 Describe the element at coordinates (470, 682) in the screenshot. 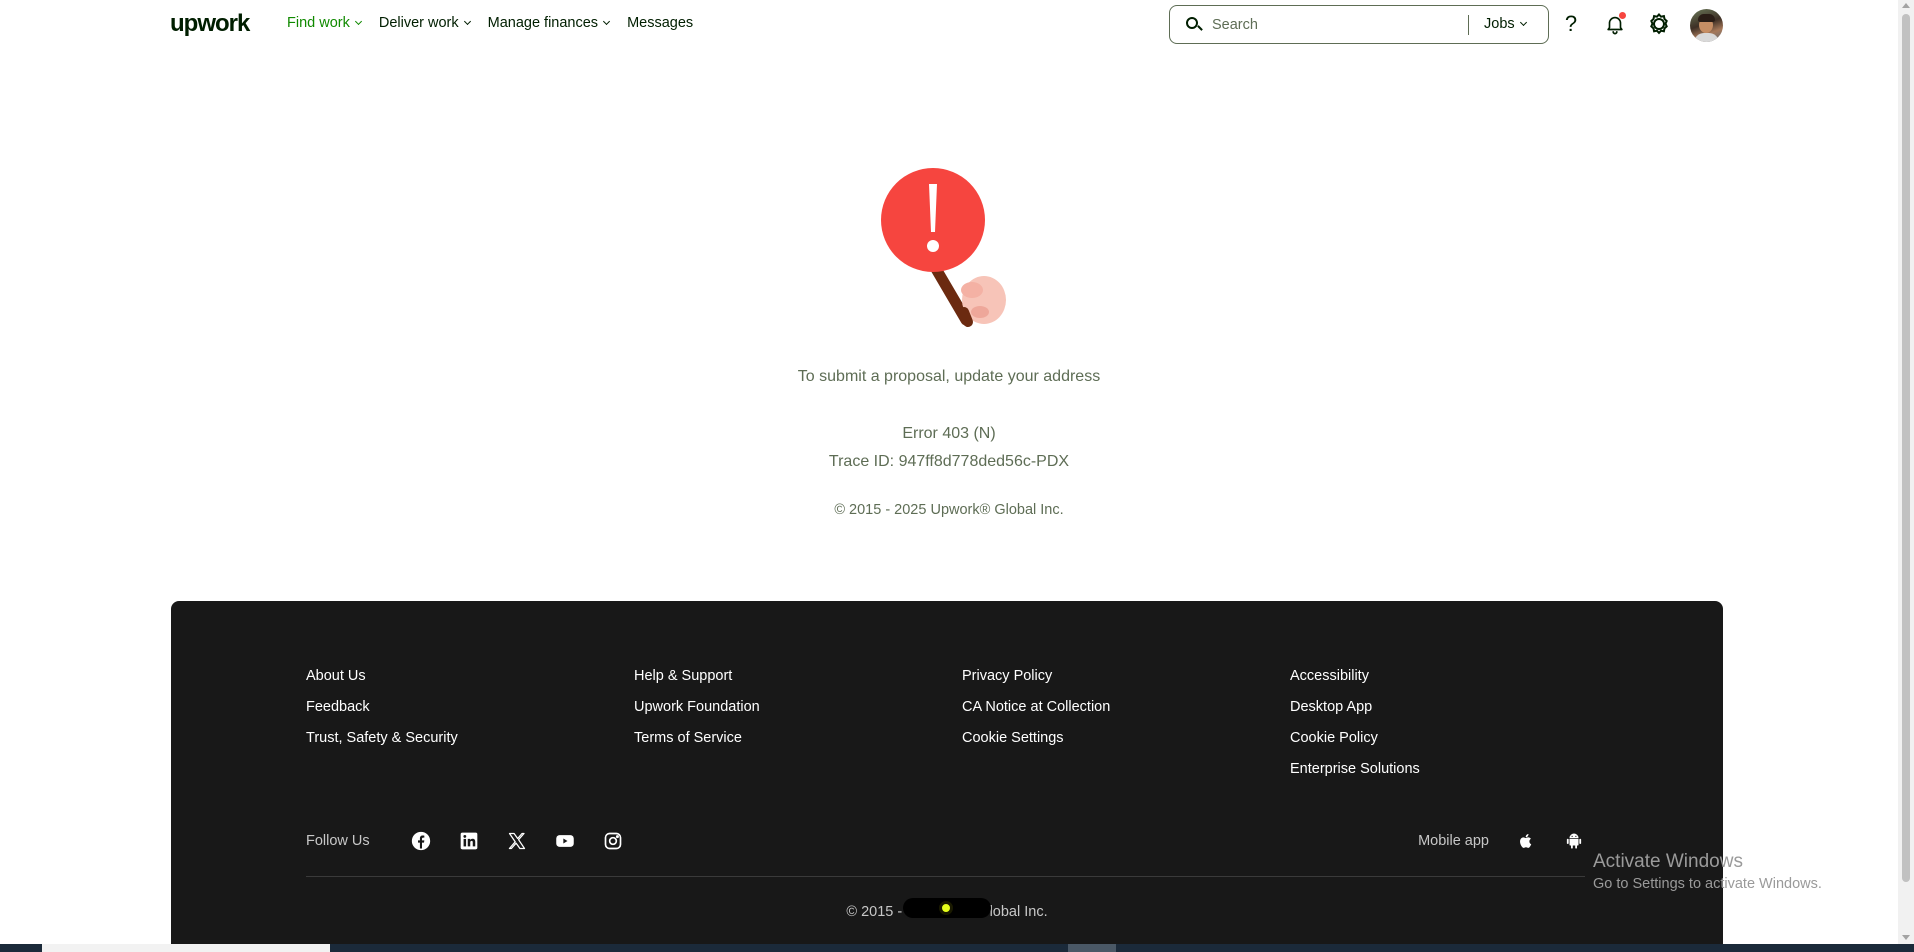

I see `footer-link-about-us: About Us` at that location.